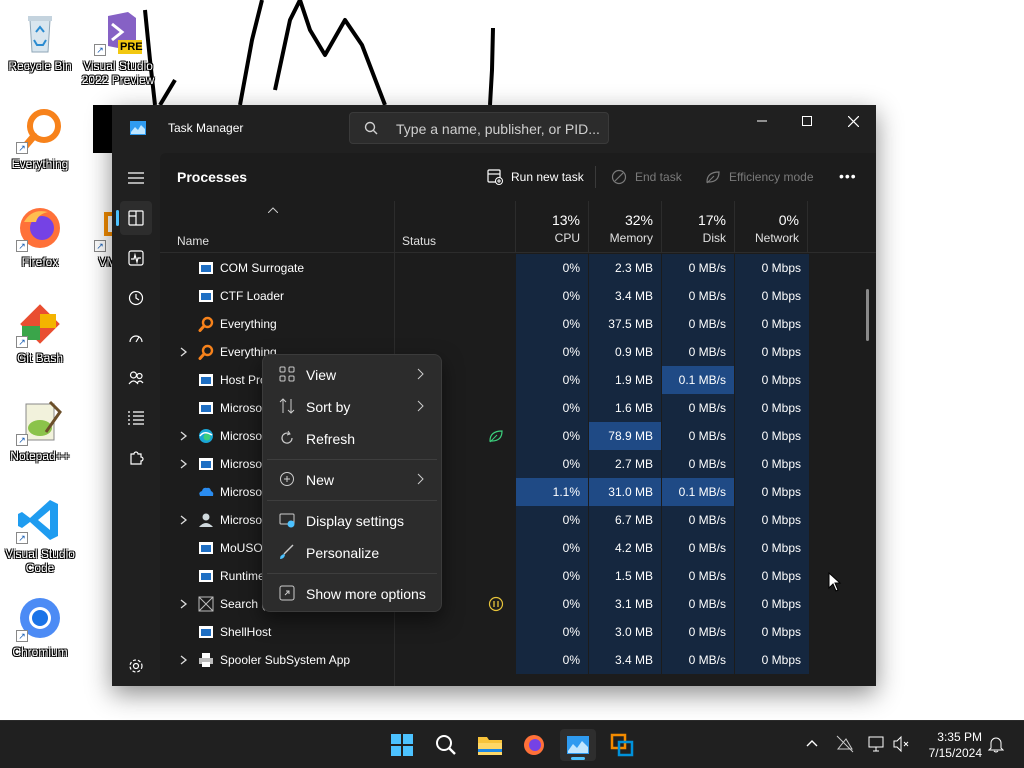 The height and width of the screenshot is (768, 1024). What do you see at coordinates (625, 268) in the screenshot?
I see `memory-cell: 2.3 MB` at bounding box center [625, 268].